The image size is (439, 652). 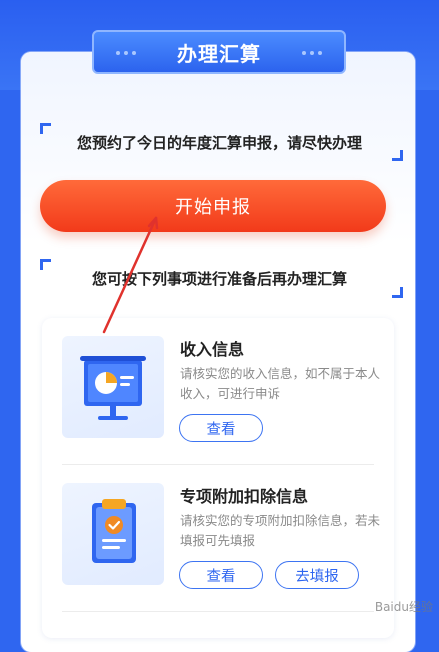 I want to click on clipboard-check-icon, so click(x=114, y=531).